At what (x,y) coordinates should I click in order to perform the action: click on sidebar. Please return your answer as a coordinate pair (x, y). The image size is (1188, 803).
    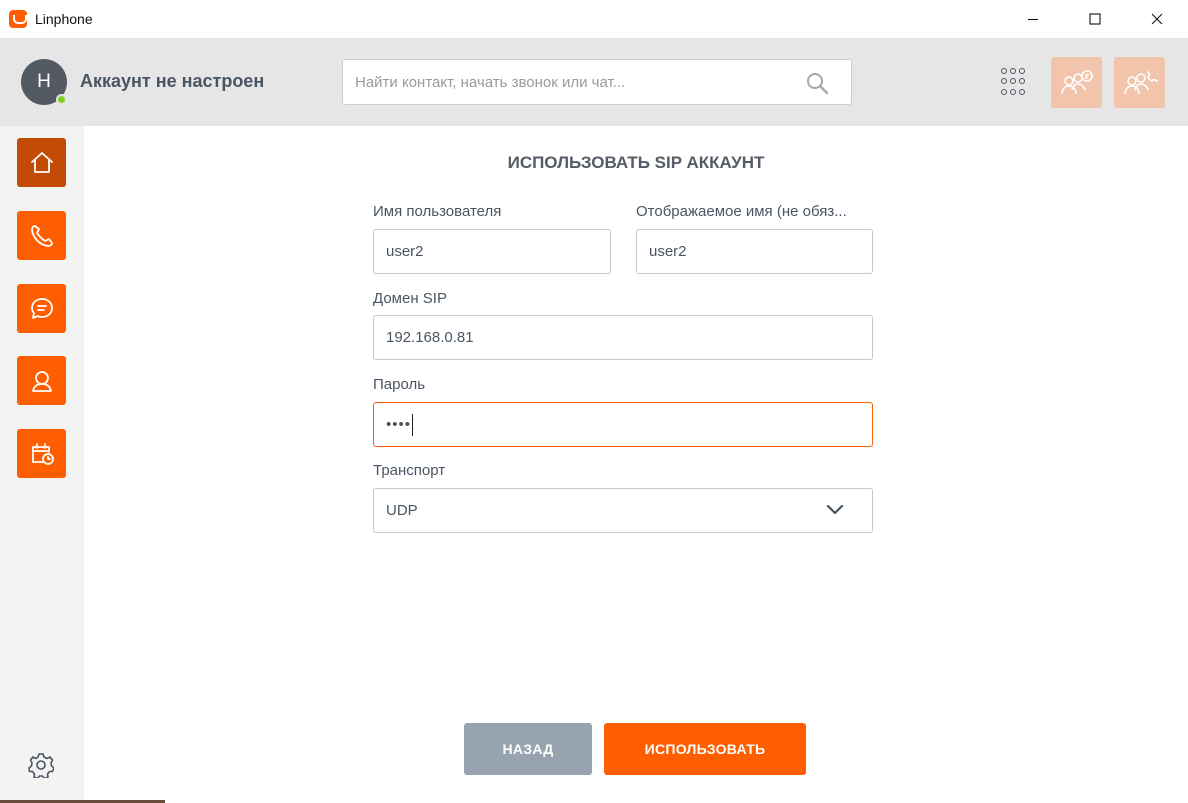
    Looking at the image, I should click on (42, 464).